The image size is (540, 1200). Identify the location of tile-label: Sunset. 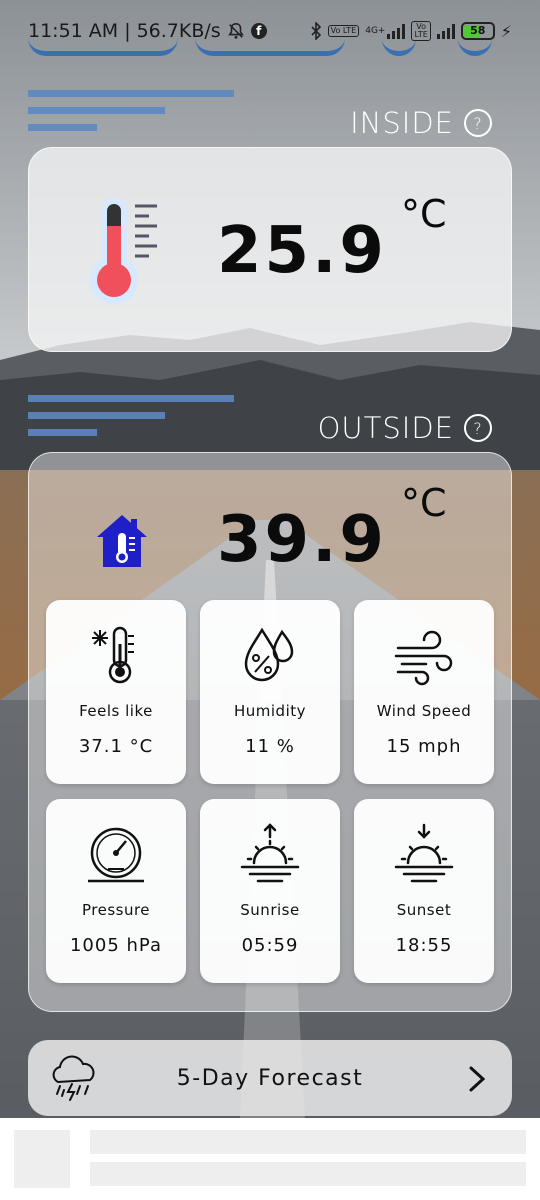
(424, 910).